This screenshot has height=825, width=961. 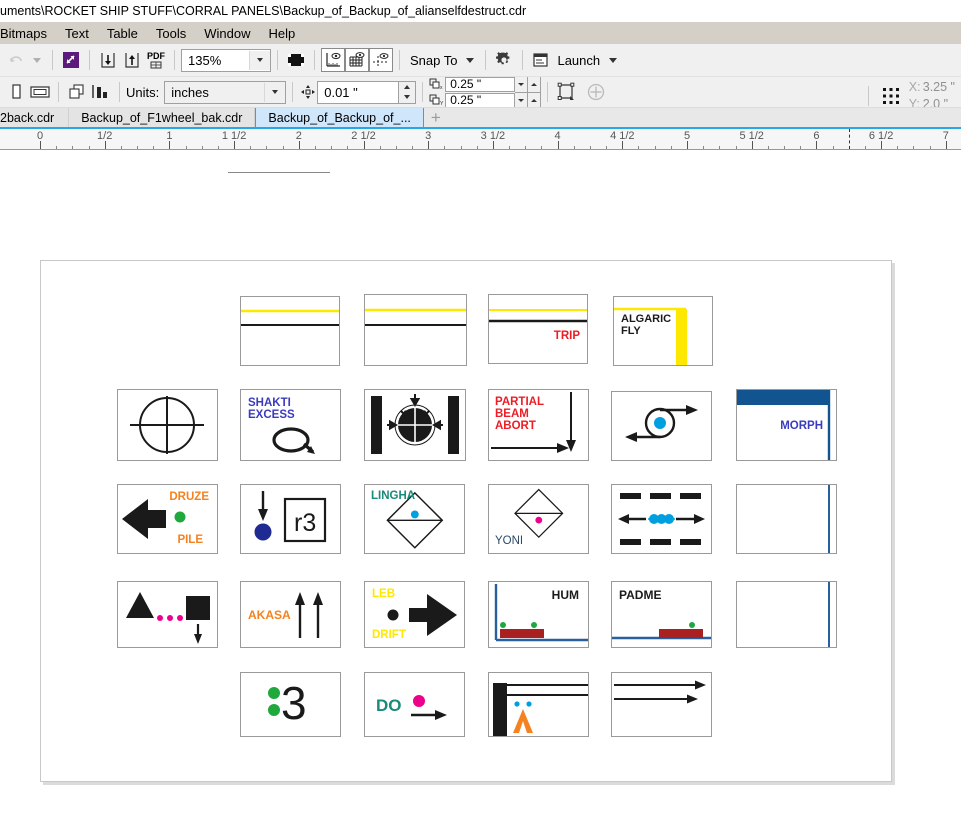 What do you see at coordinates (167, 614) in the screenshot?
I see `panel-r4c1-triangle-square` at bounding box center [167, 614].